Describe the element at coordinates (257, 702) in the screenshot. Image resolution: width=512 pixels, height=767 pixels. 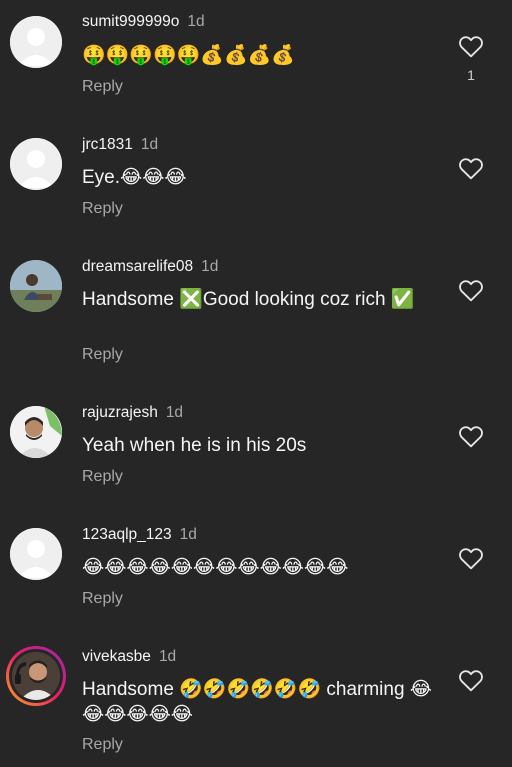
I see `comment-text: Handsome 🤣🤣🤣🤣🤣🤣 charming 😂😂😂😂😂😂` at that location.